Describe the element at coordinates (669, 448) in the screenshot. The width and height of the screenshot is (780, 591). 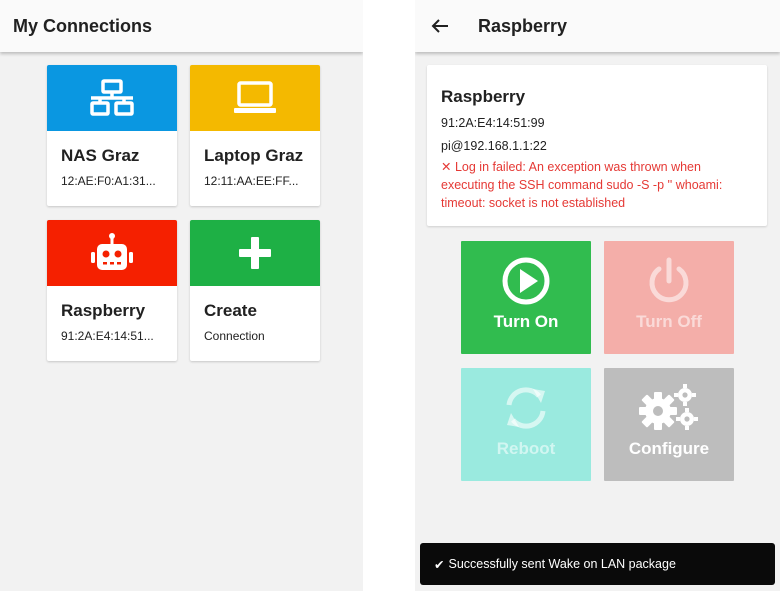
I see `action-label: Configure` at that location.